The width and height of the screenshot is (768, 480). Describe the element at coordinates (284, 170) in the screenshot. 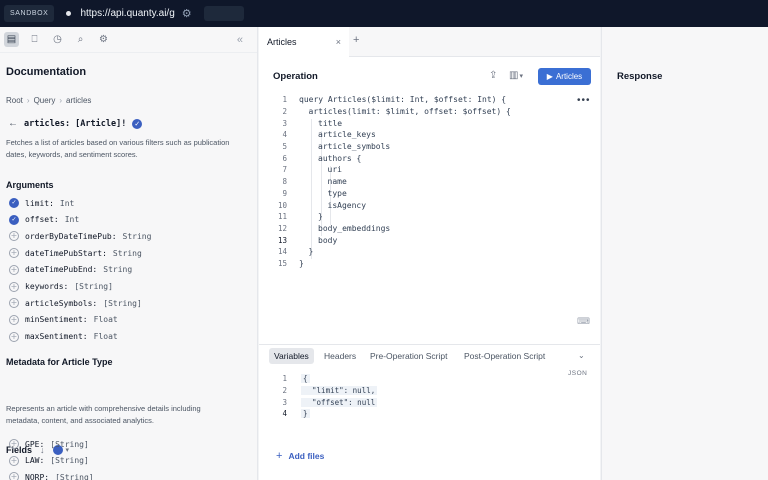

I see `line-number: 7` at that location.